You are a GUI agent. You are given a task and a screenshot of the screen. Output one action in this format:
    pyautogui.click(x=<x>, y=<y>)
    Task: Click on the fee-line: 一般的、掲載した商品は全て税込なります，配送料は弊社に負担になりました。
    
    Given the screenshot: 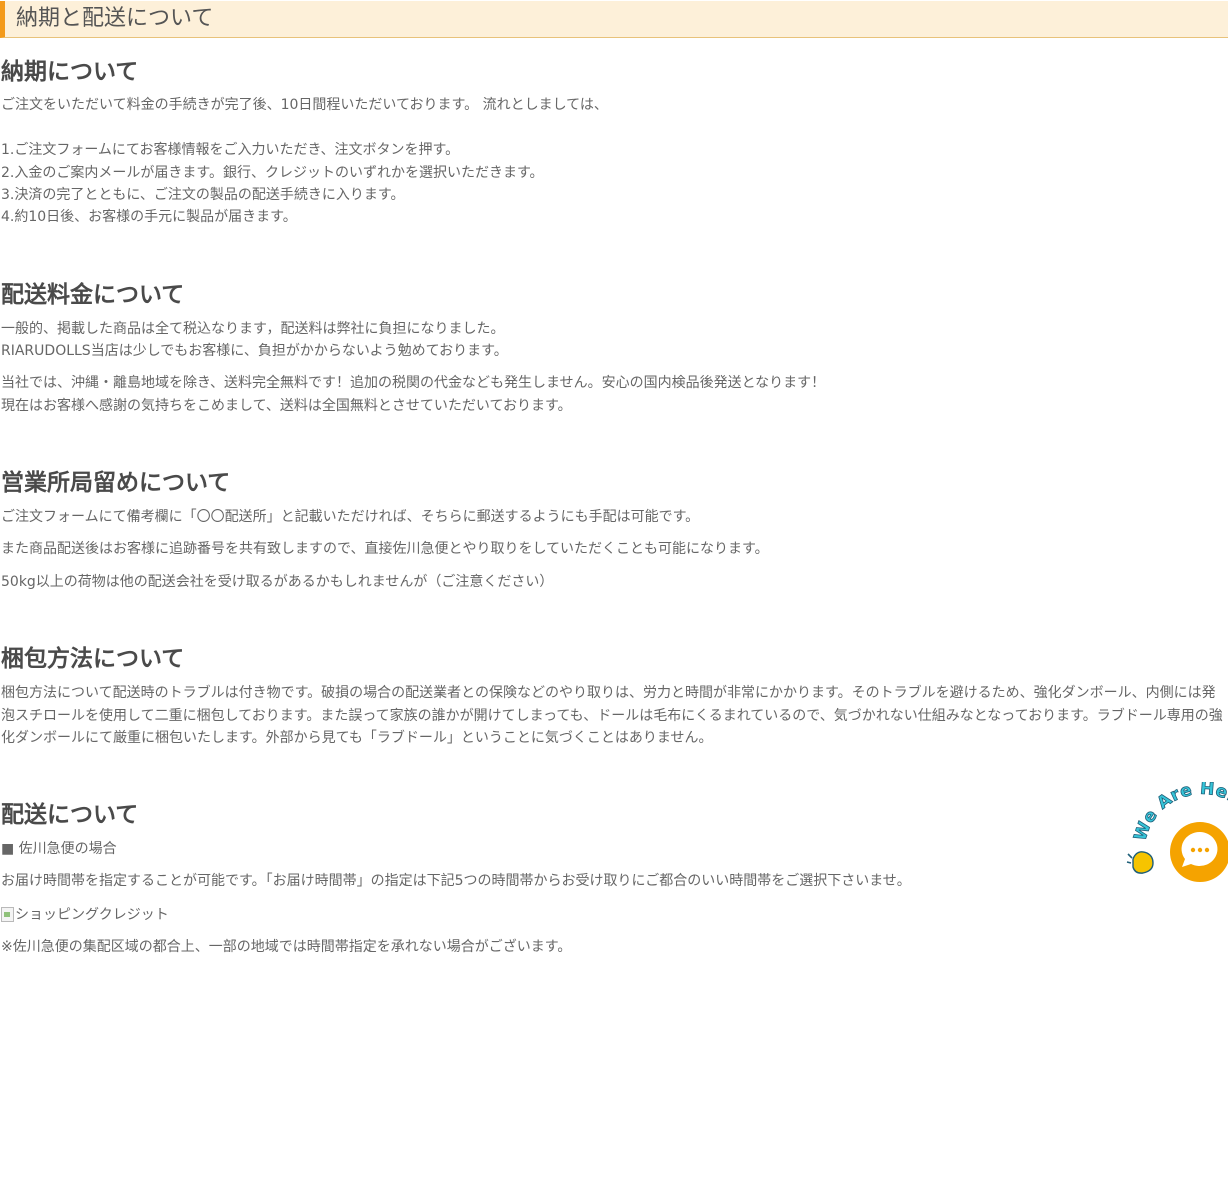 What is the action you would take?
    pyautogui.click(x=253, y=329)
    